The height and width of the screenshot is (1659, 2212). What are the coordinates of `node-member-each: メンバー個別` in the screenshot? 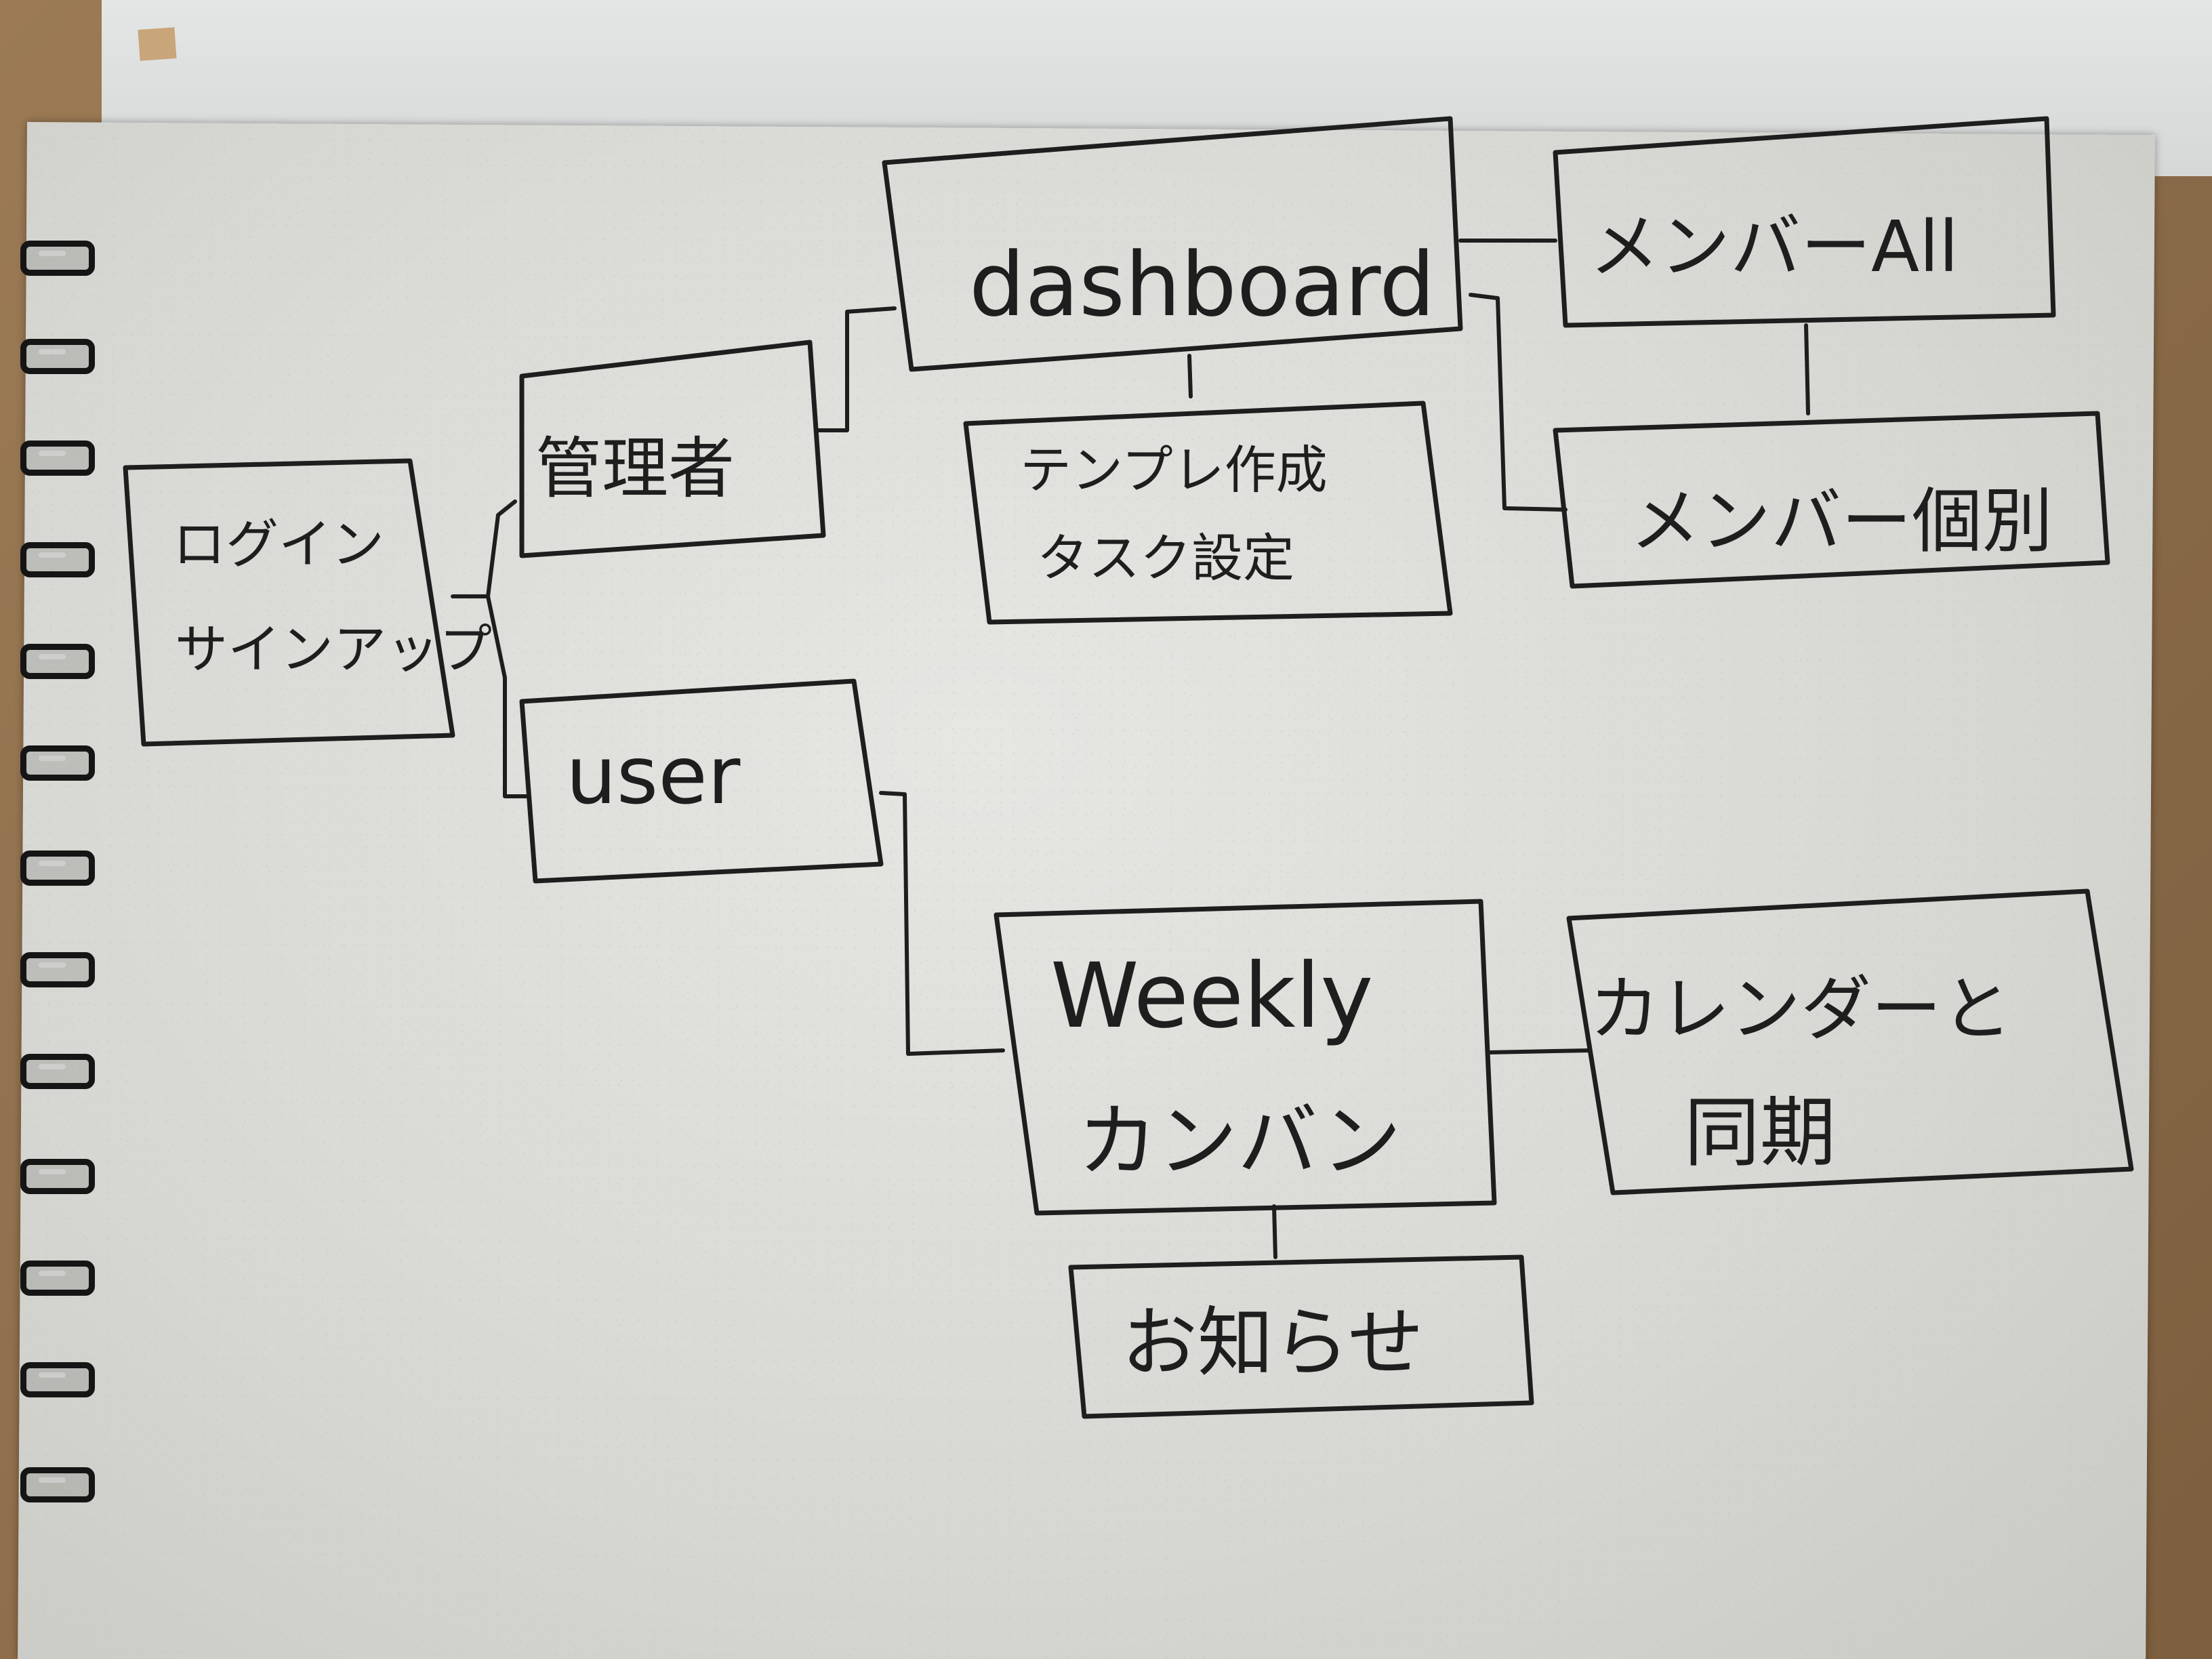 It's located at (1831, 500).